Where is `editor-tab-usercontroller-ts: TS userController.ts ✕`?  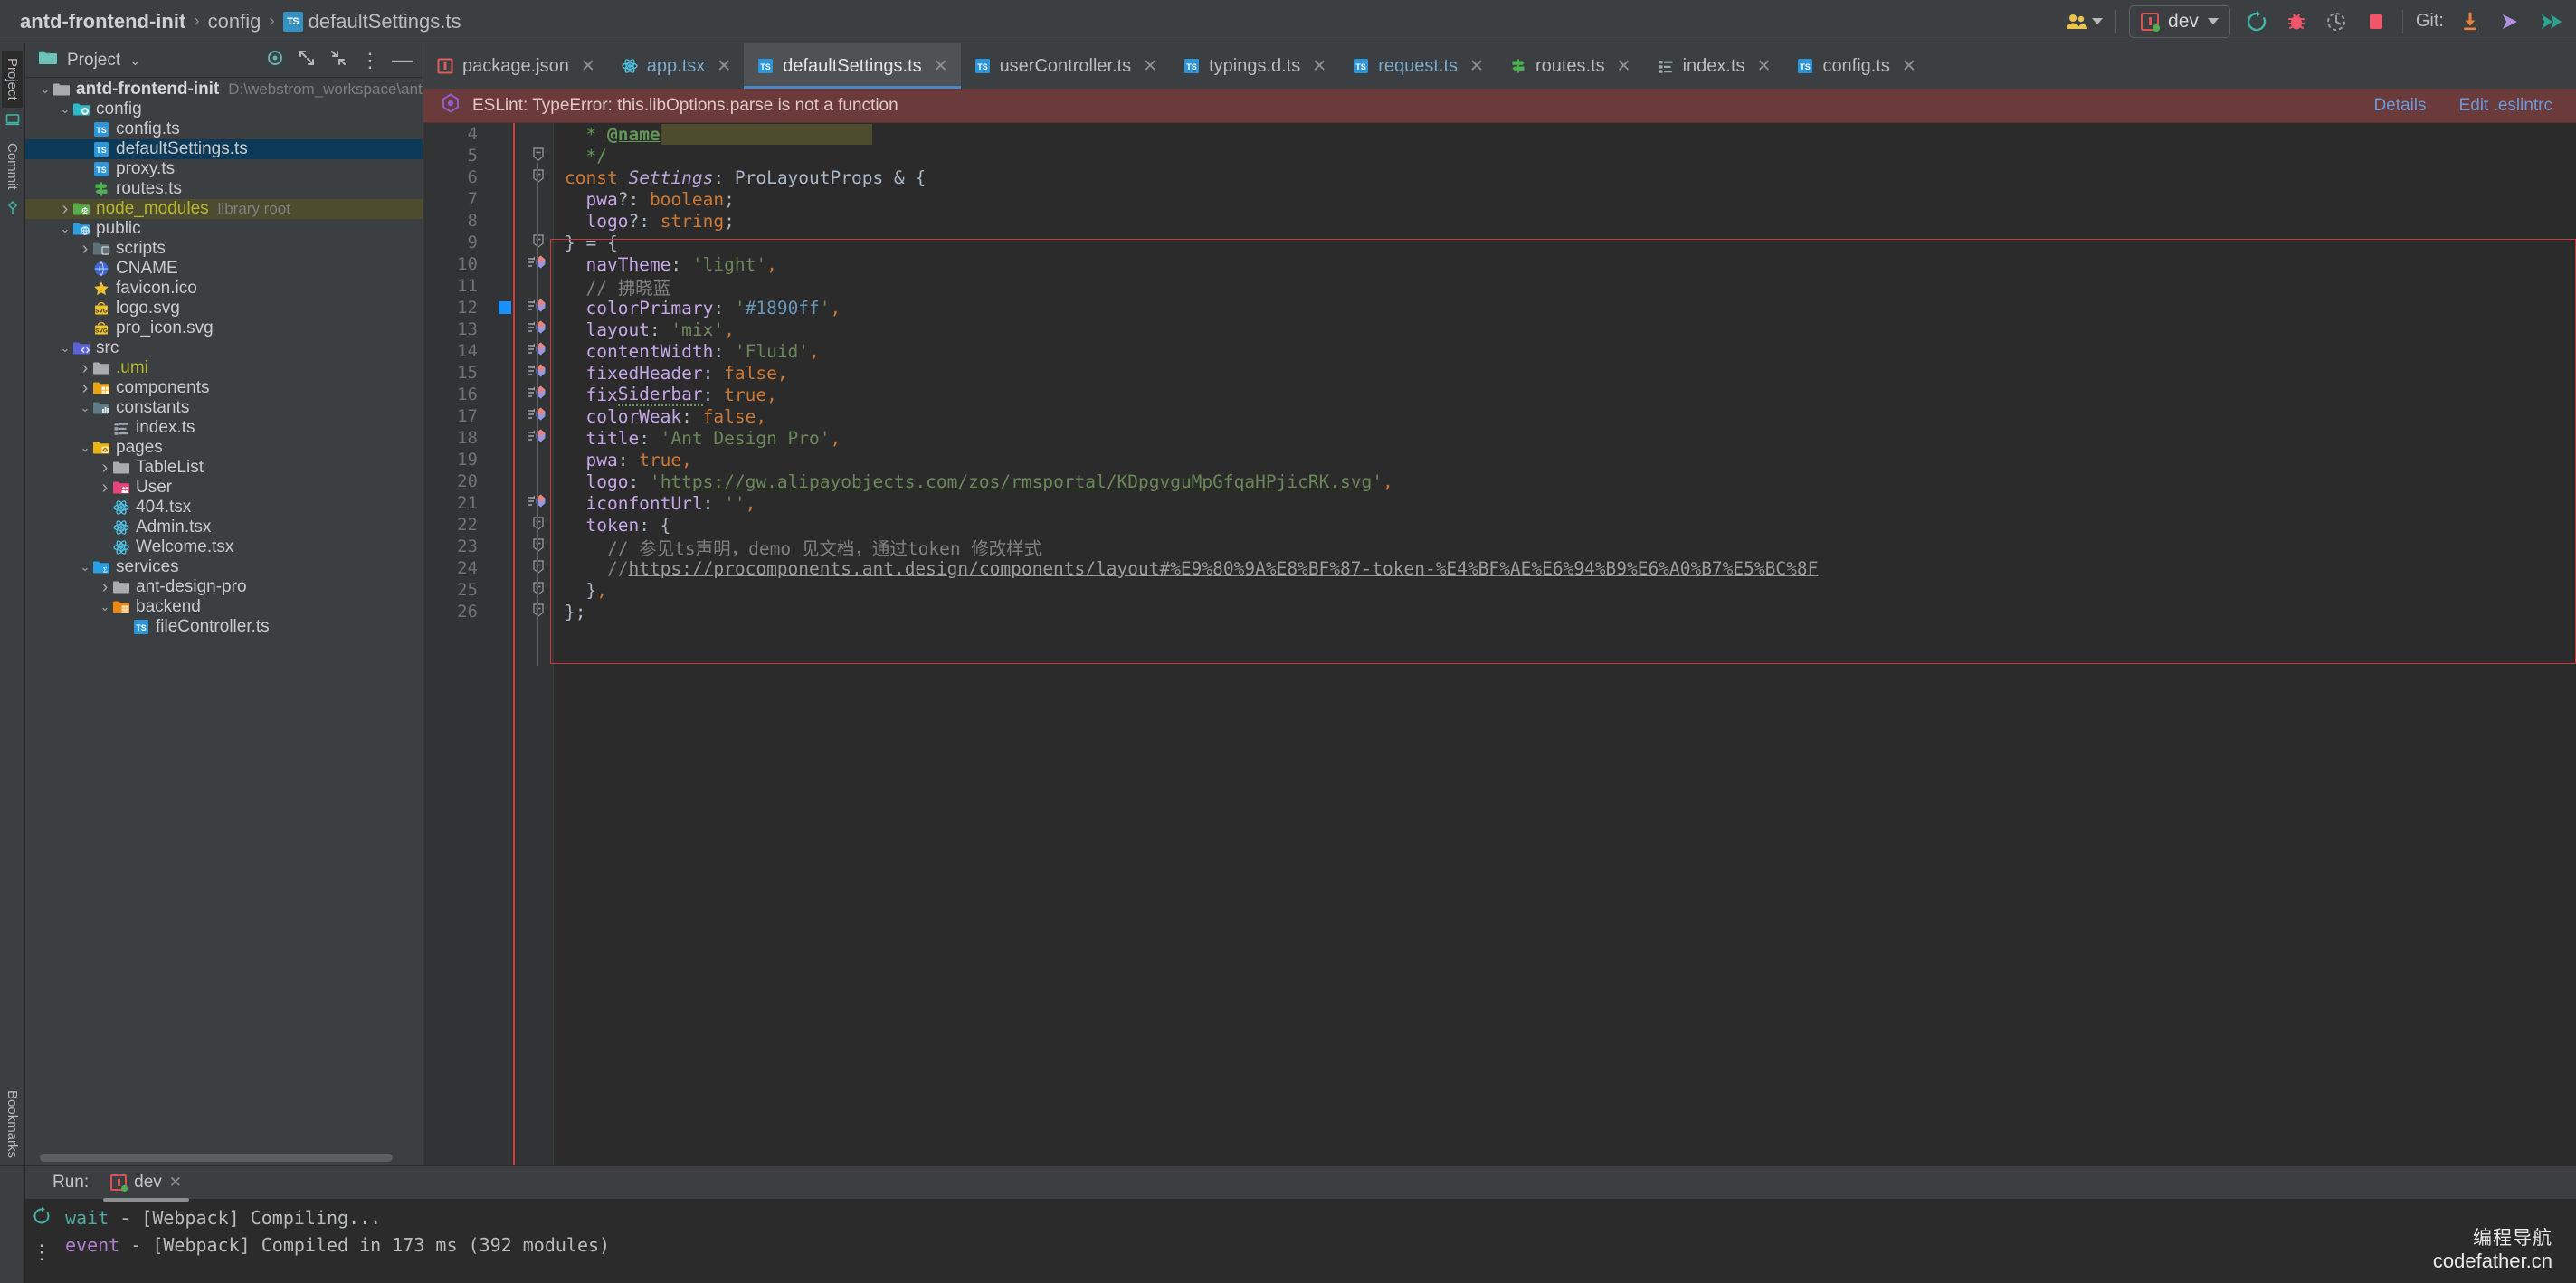 editor-tab-usercontroller-ts: TS userController.ts ✕ is located at coordinates (1066, 66).